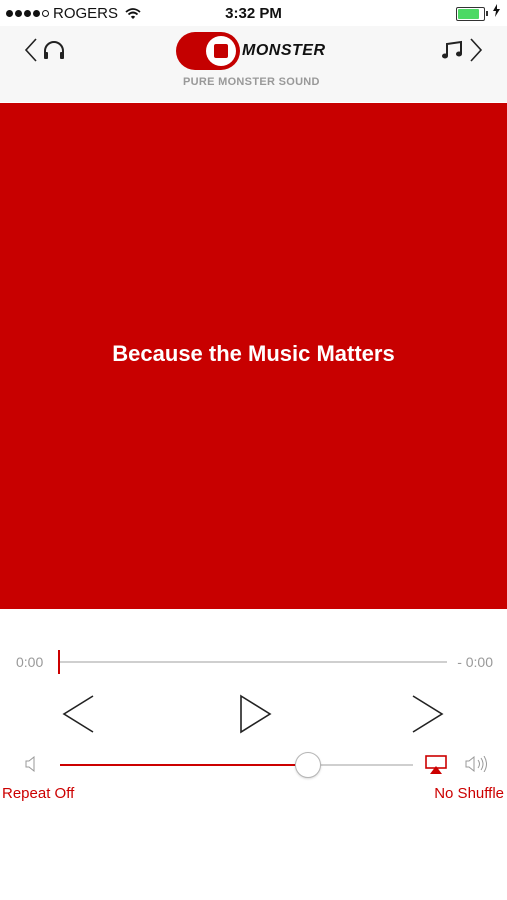 This screenshot has height=900, width=507. I want to click on monster-logo: MONSTER PURE MONSTER SOUND, so click(255, 62).